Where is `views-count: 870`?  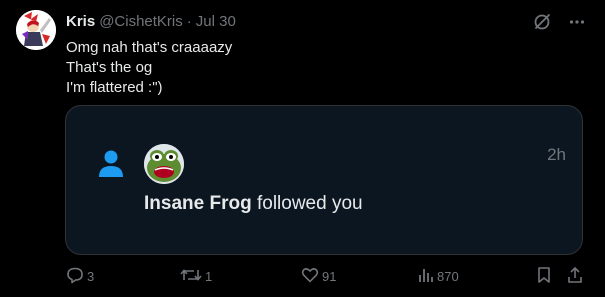
views-count: 870 is located at coordinates (448, 276).